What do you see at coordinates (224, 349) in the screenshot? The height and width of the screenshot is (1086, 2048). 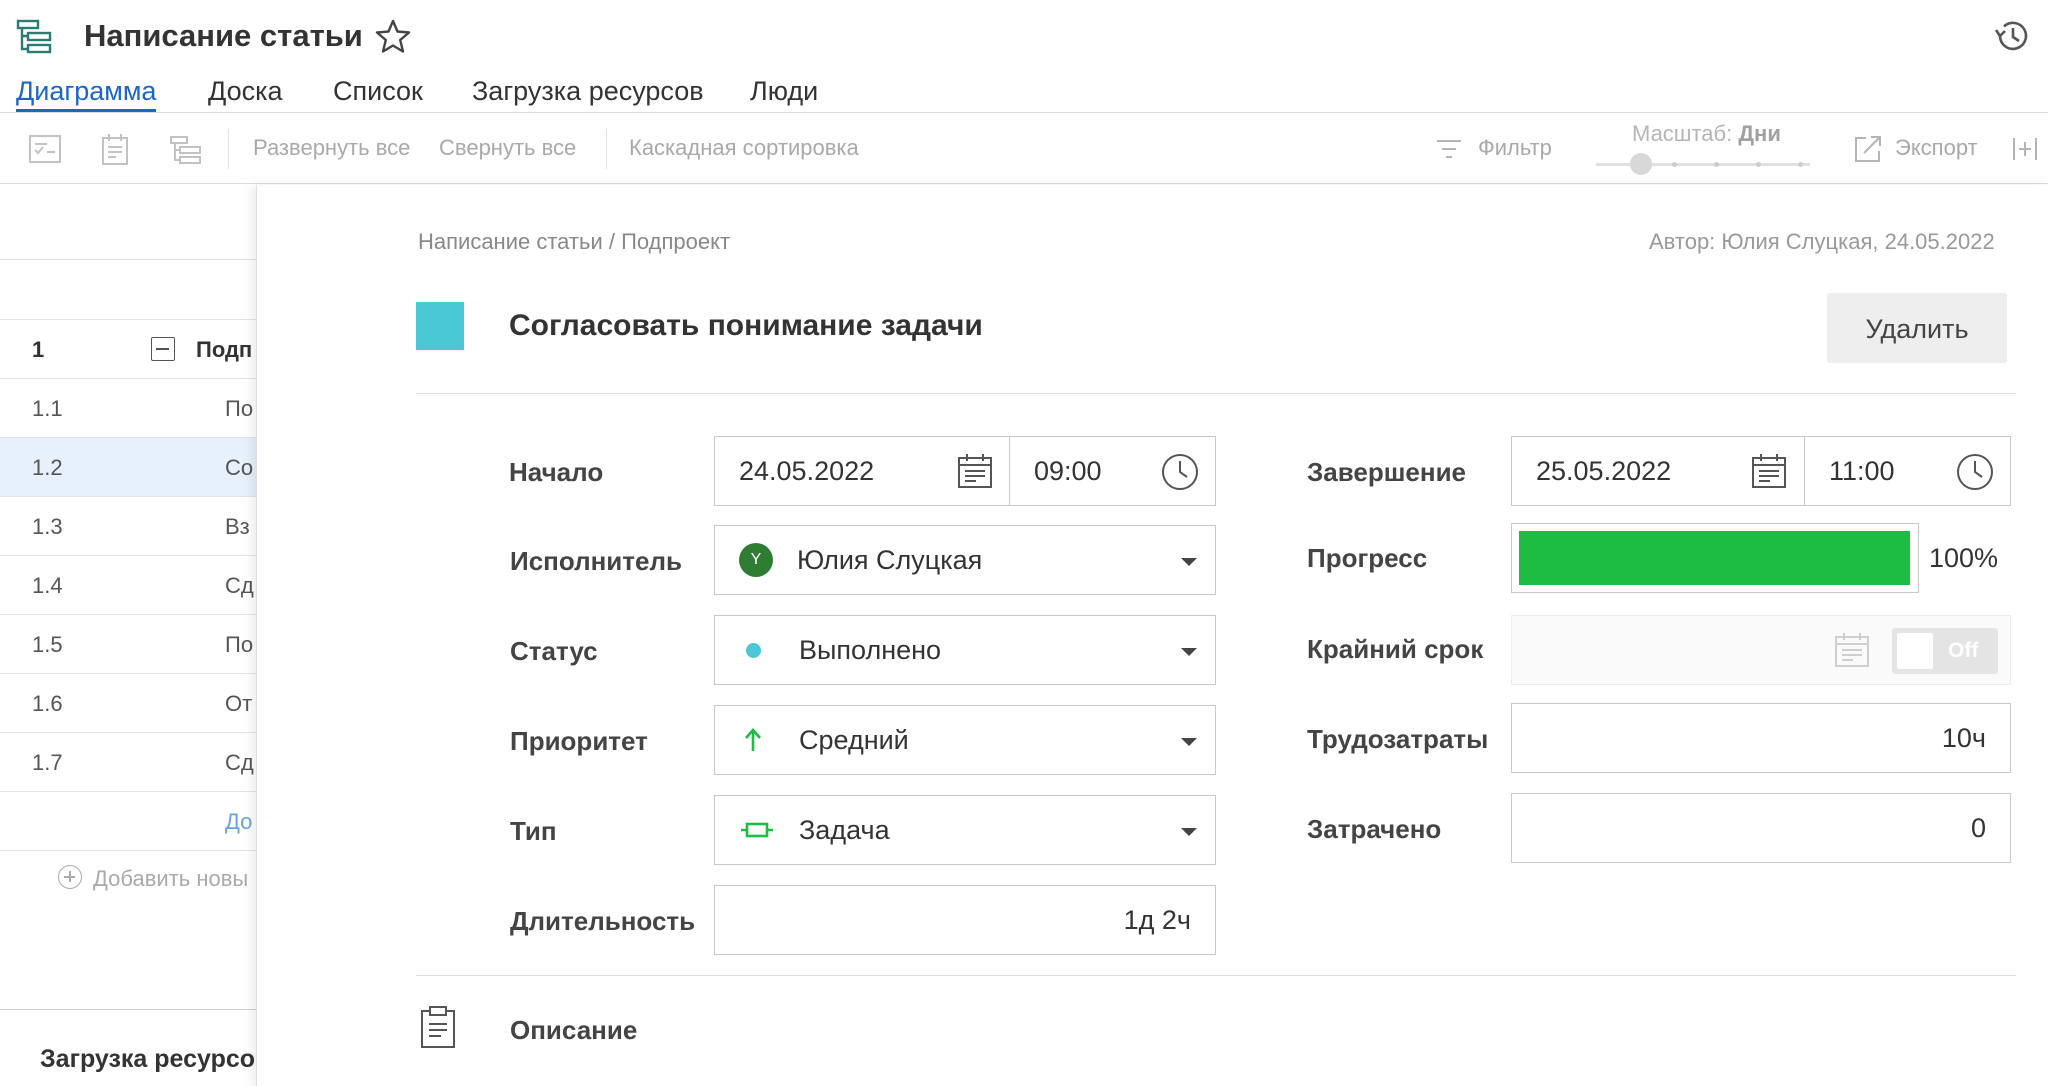 I see `task-name: Подп` at bounding box center [224, 349].